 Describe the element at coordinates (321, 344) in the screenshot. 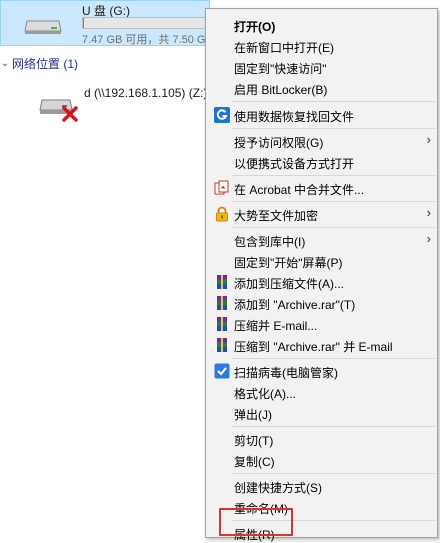

I see `menu-item-compress-rar-email: 压缩到 "Archive.rar" 并 E-mail` at that location.